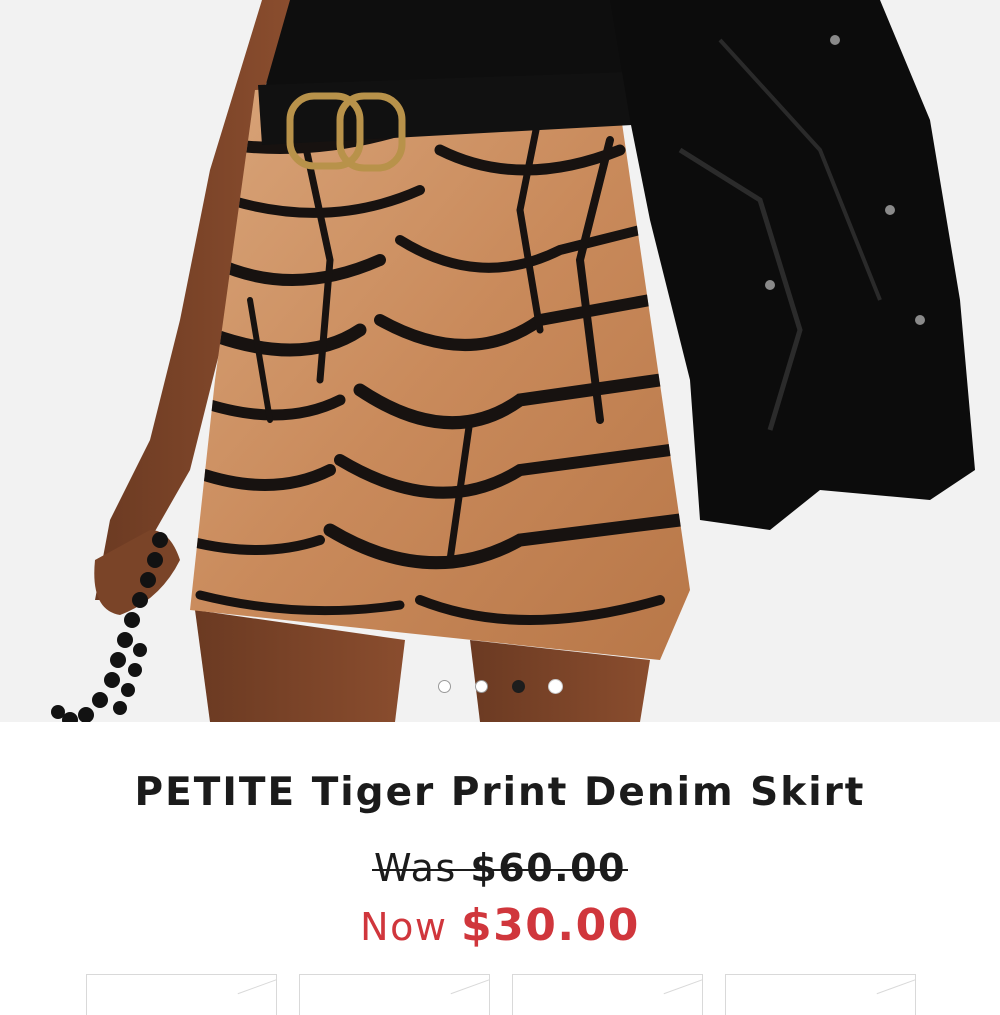 The height and width of the screenshot is (1015, 1000). Describe the element at coordinates (501, 994) in the screenshot. I see `size-options` at that location.